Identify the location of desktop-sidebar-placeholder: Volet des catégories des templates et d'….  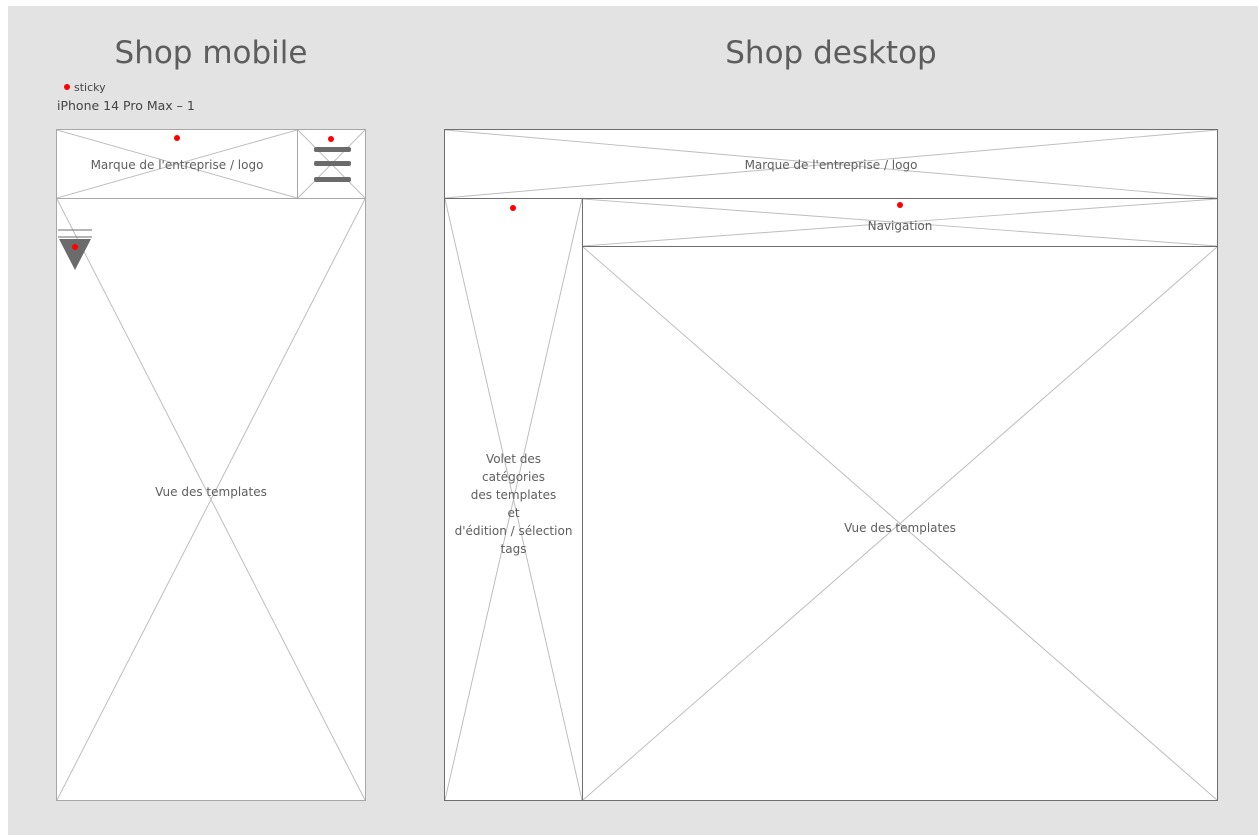
(513, 499).